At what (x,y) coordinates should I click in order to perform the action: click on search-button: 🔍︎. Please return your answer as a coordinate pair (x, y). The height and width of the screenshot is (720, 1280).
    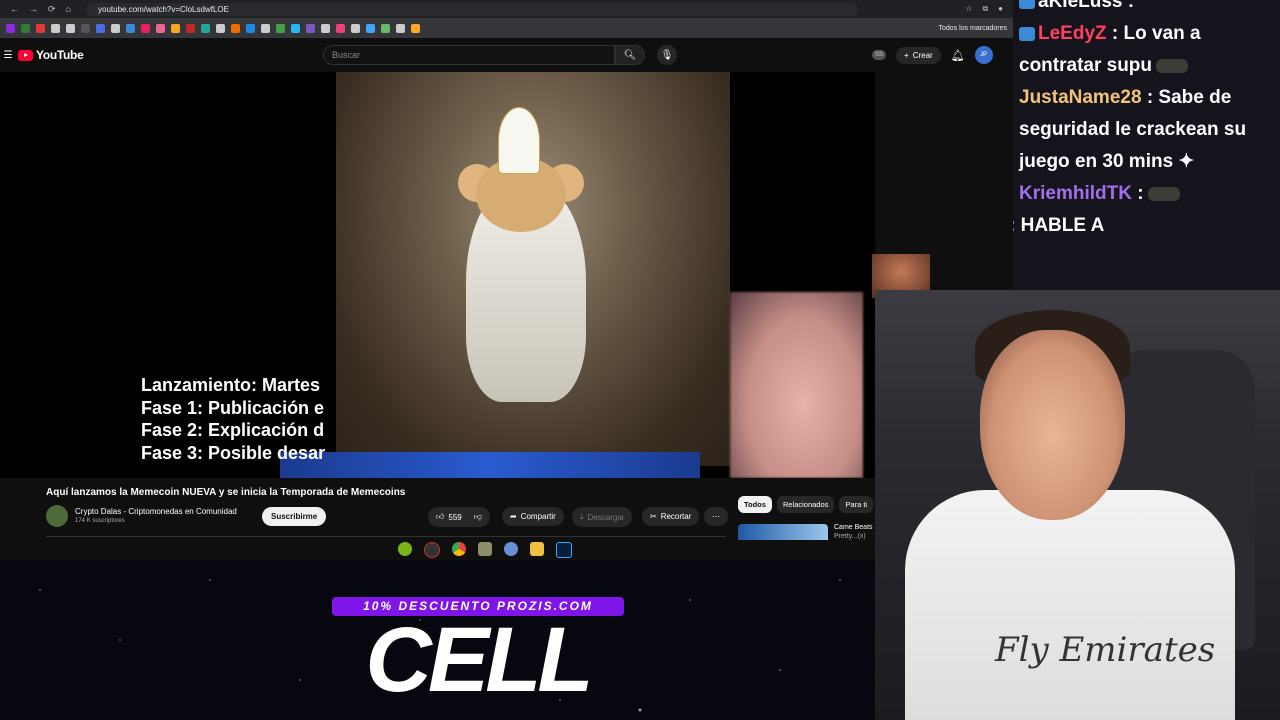
    Looking at the image, I should click on (630, 55).